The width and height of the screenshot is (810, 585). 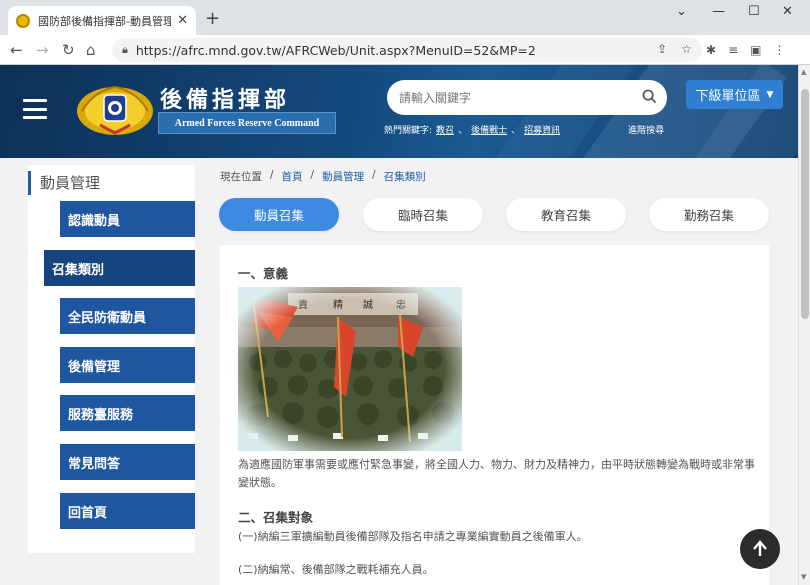 I want to click on tab-mobilization-call: 動員召集, so click(x=279, y=214).